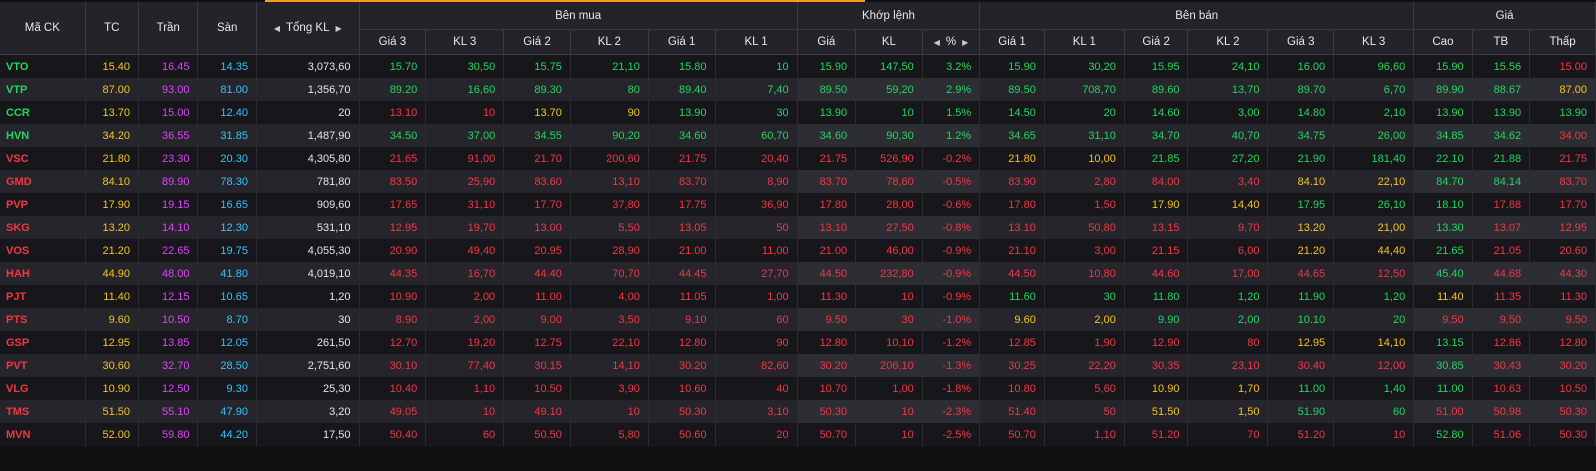 The width and height of the screenshot is (1596, 471). I want to click on buy-price-1: 50.60, so click(682, 434).